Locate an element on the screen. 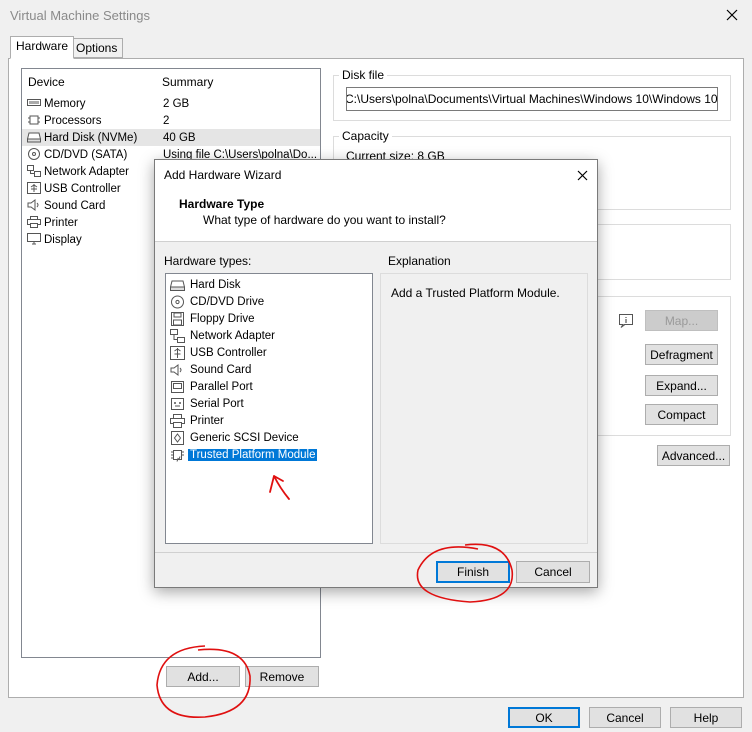 This screenshot has width=752, height=732. serial-port-icon is located at coordinates (177, 403).